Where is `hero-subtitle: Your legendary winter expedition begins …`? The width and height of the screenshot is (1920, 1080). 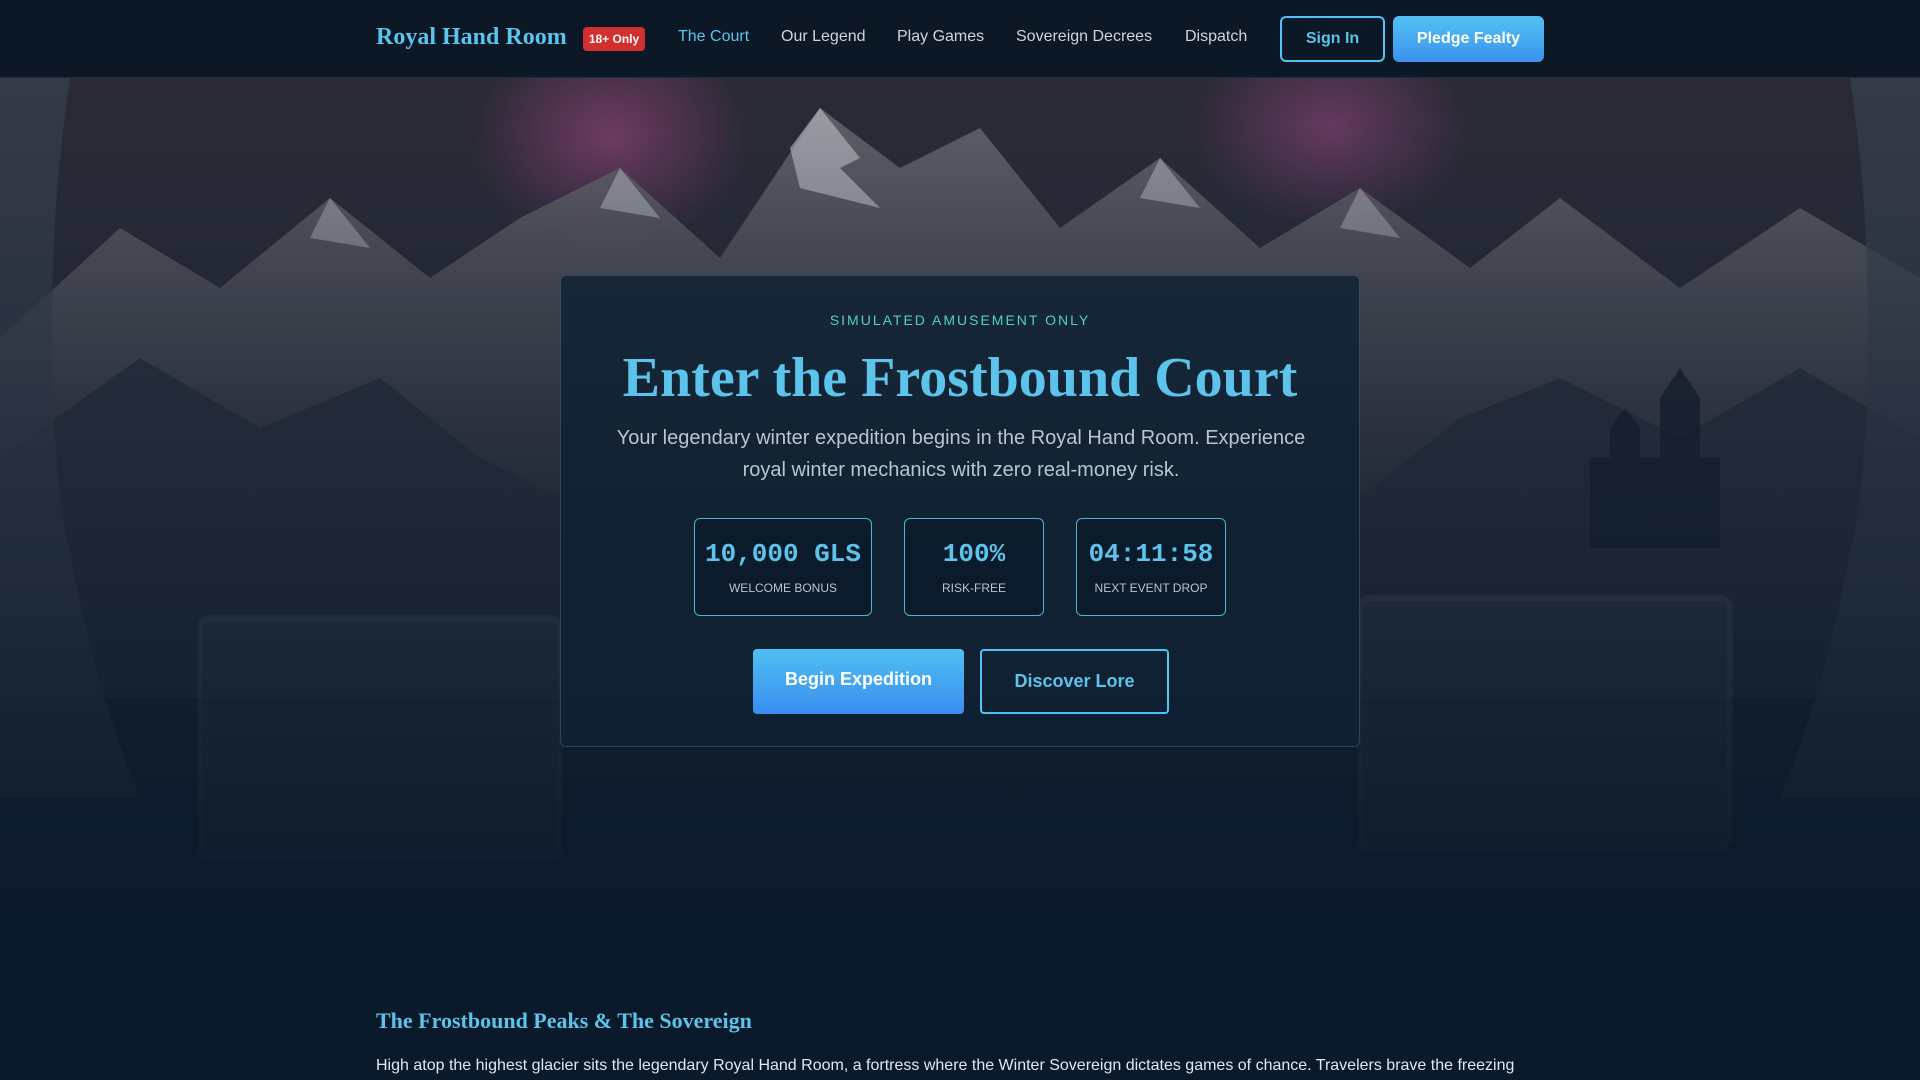 hero-subtitle: Your legendary winter expedition begins … is located at coordinates (961, 454).